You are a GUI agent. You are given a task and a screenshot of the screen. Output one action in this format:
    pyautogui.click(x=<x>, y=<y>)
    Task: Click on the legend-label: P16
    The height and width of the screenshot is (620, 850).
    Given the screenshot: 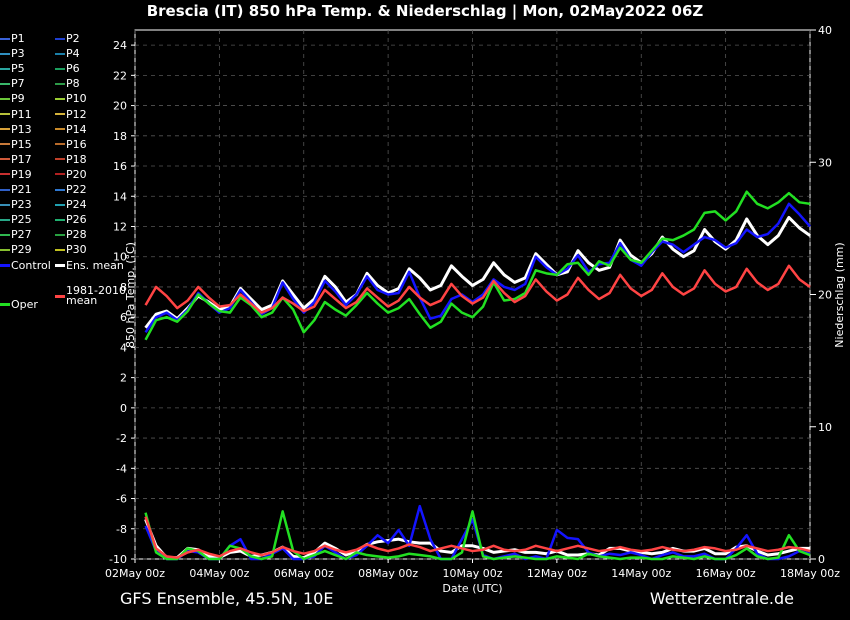 What is the action you would take?
    pyautogui.click(x=76, y=144)
    